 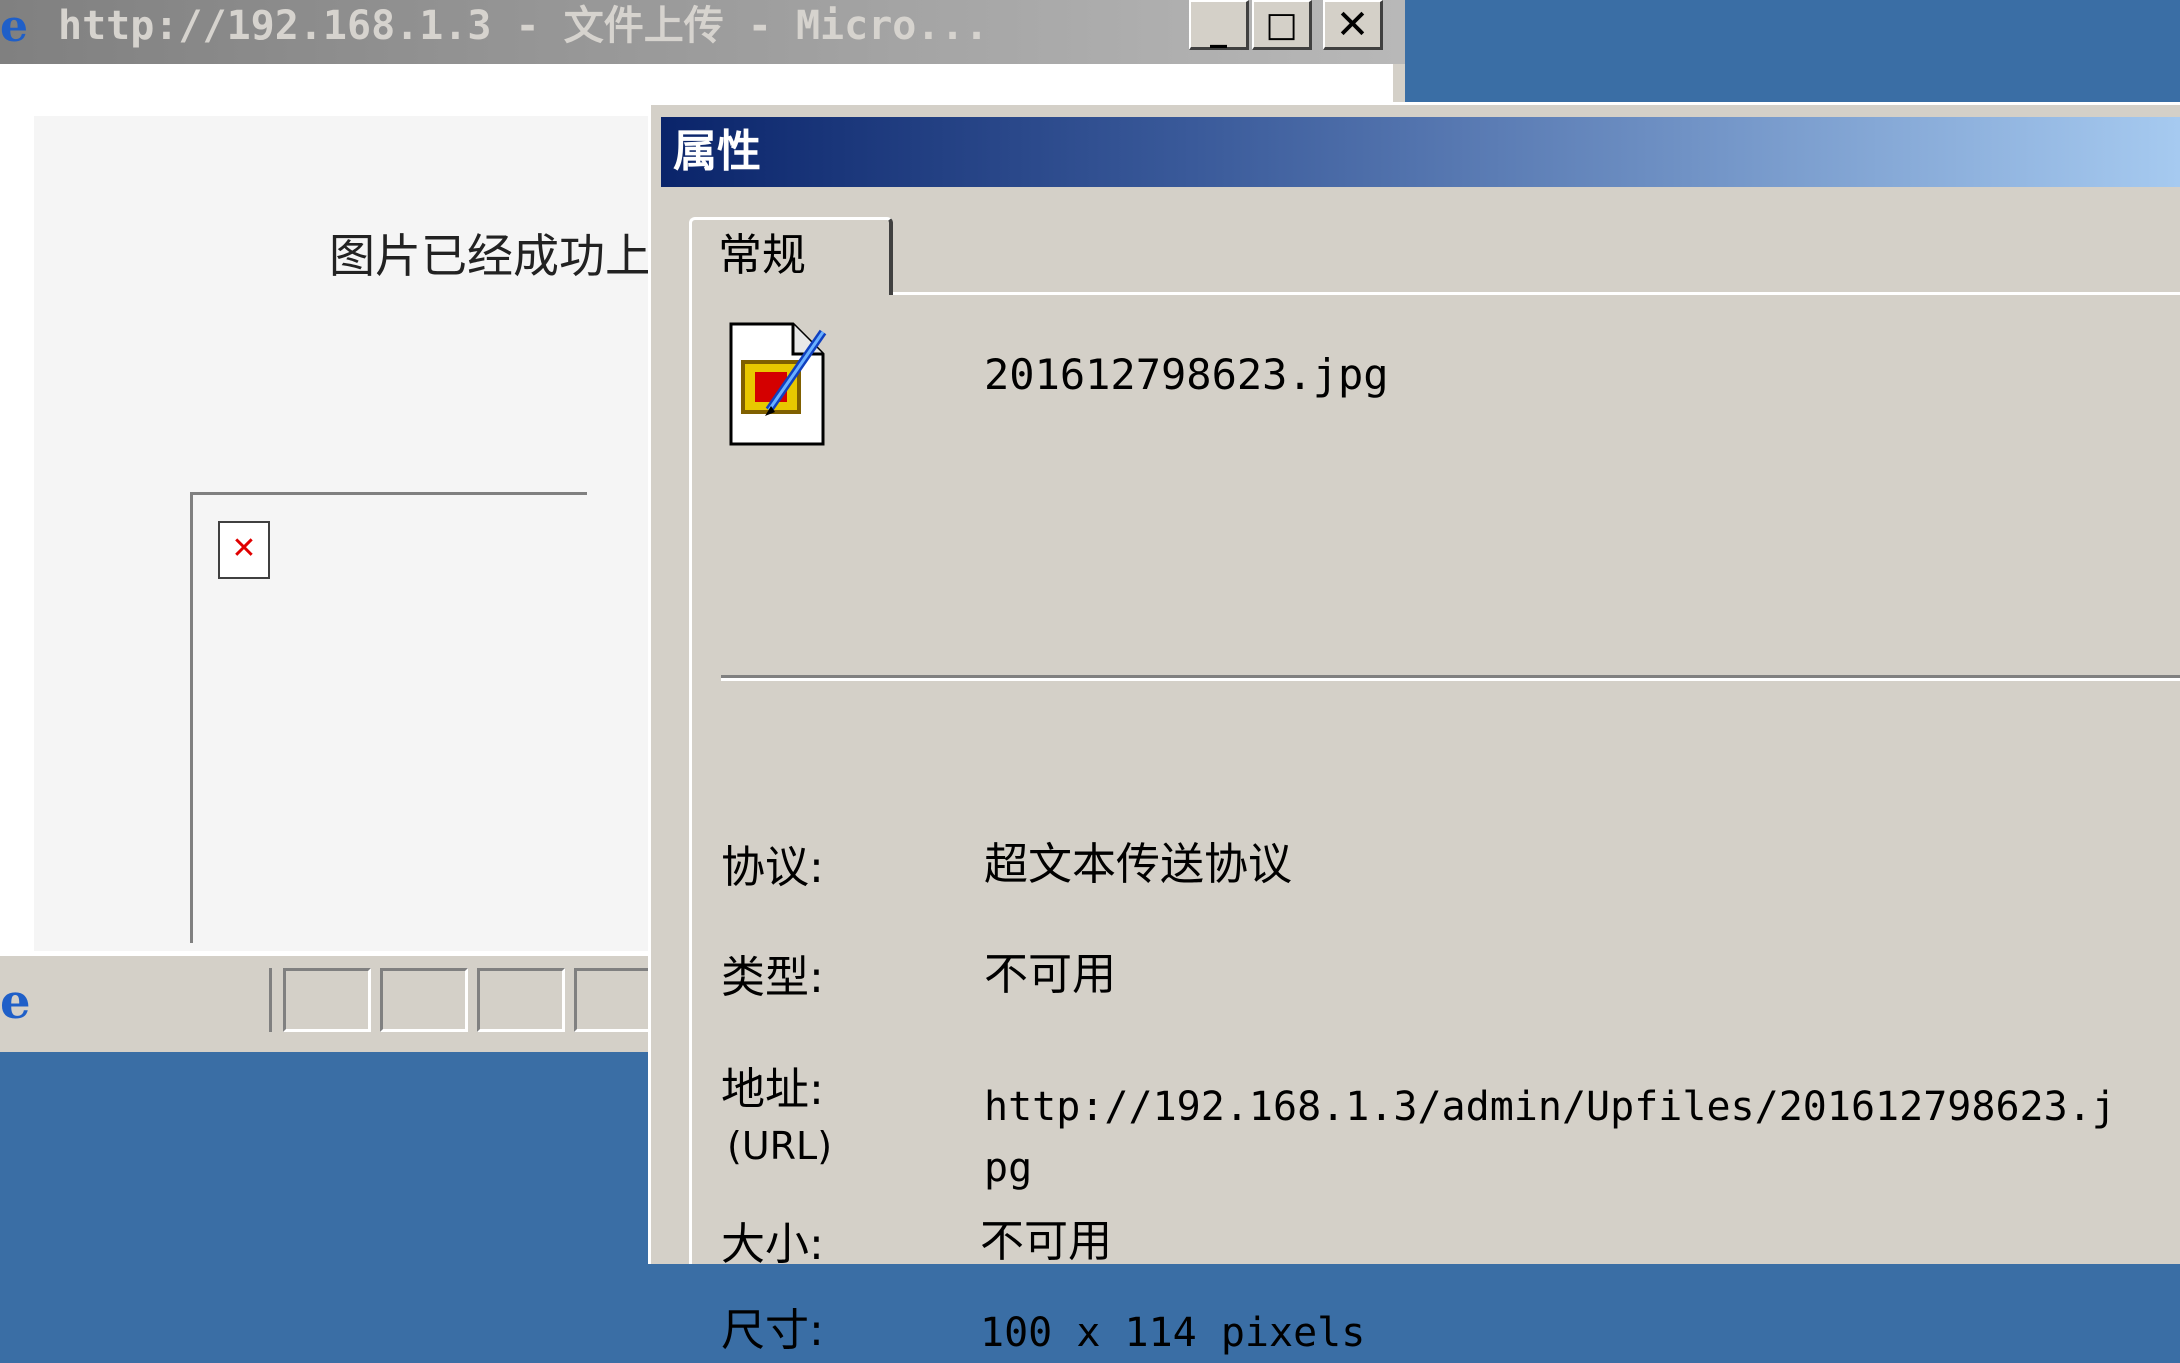 I want to click on divider, so click(x=1450, y=678).